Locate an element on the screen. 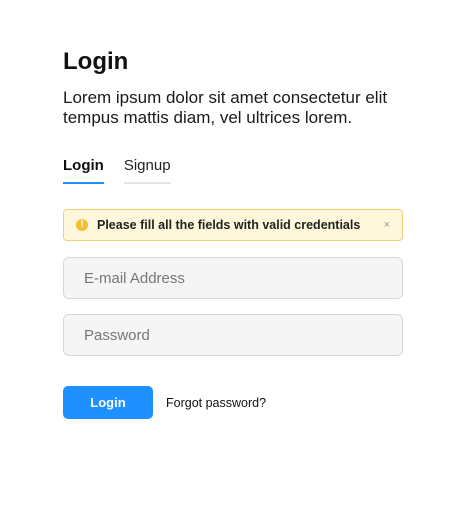 The width and height of the screenshot is (462, 529). page-title: Login is located at coordinates (96, 61).